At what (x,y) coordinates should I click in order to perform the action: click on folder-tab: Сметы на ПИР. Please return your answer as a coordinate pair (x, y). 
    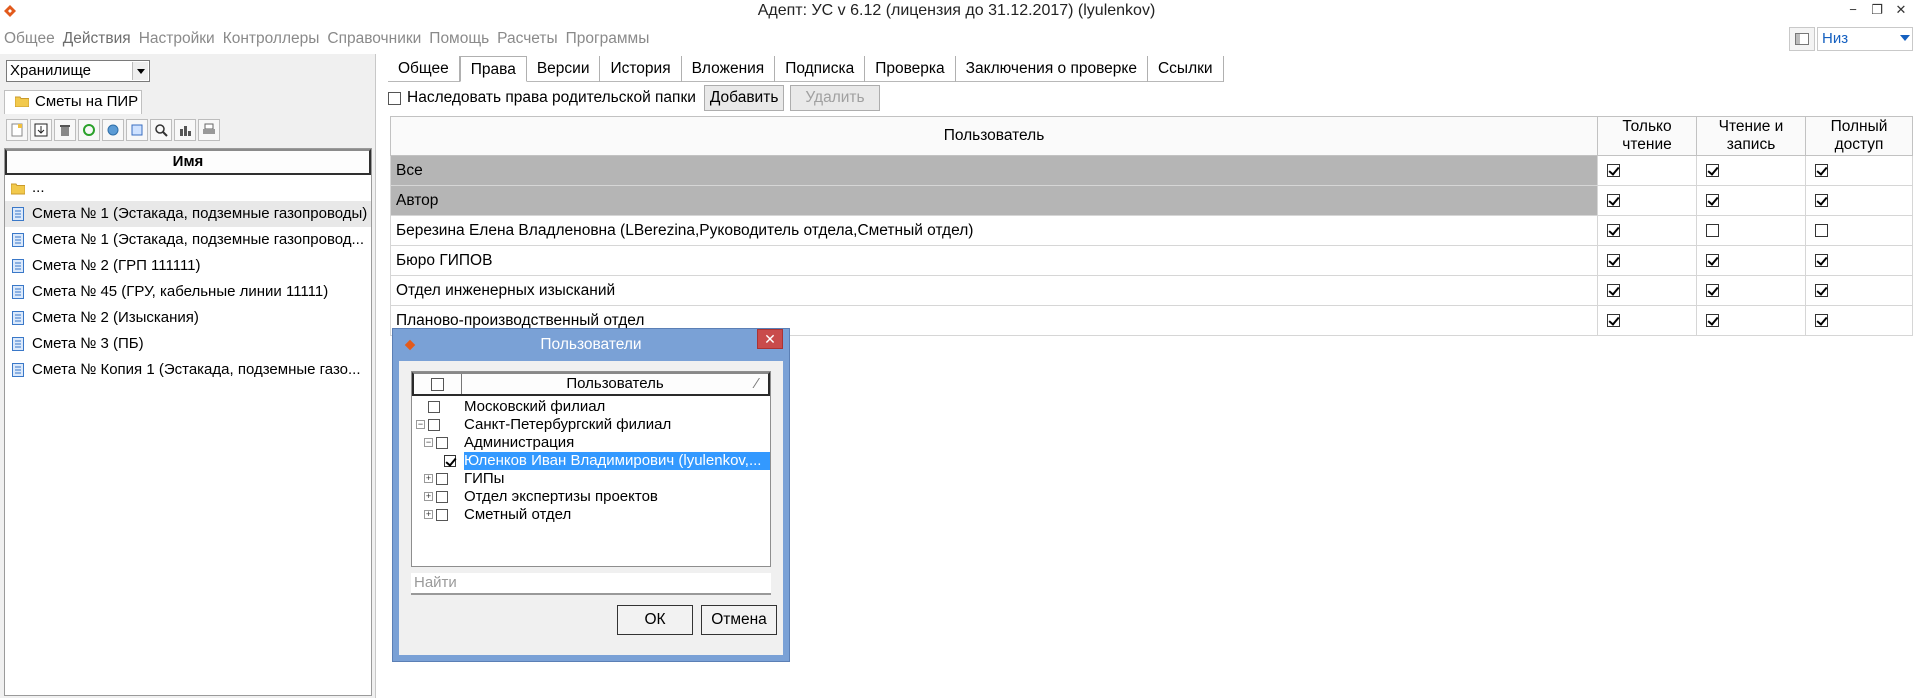
    Looking at the image, I should click on (73, 102).